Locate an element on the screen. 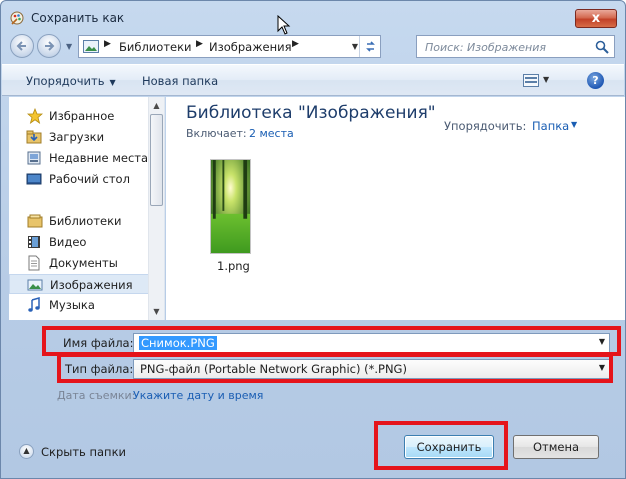  music-icon is located at coordinates (34, 304).